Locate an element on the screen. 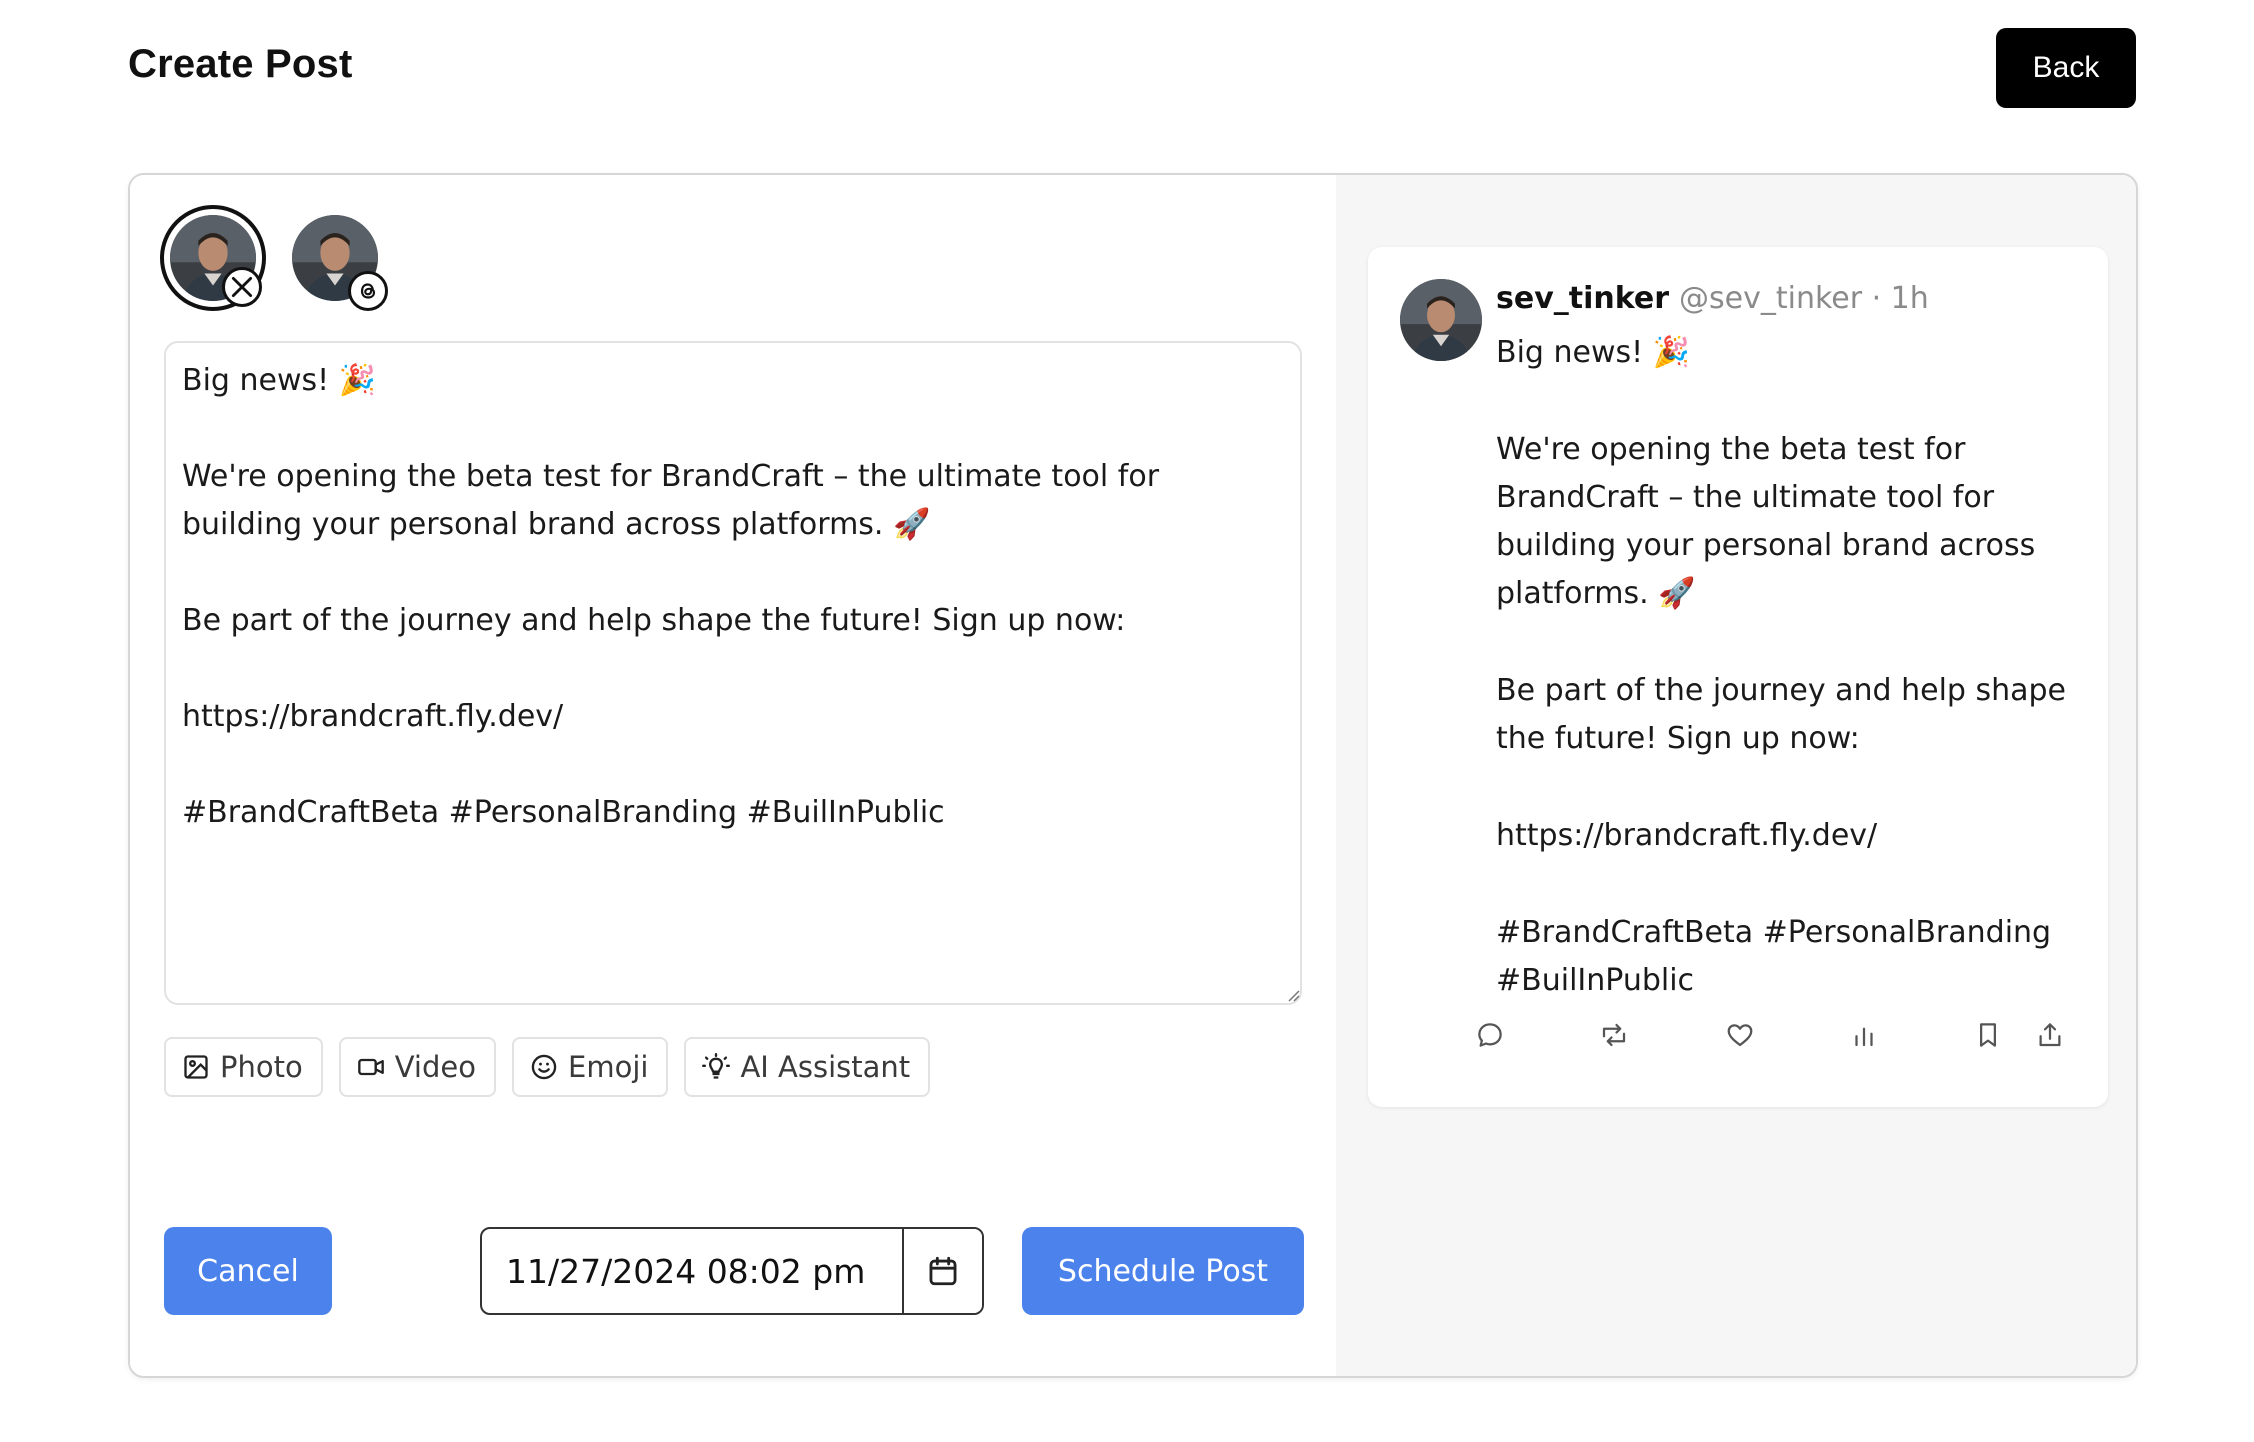  photo-button: Photo is located at coordinates (243, 1067).